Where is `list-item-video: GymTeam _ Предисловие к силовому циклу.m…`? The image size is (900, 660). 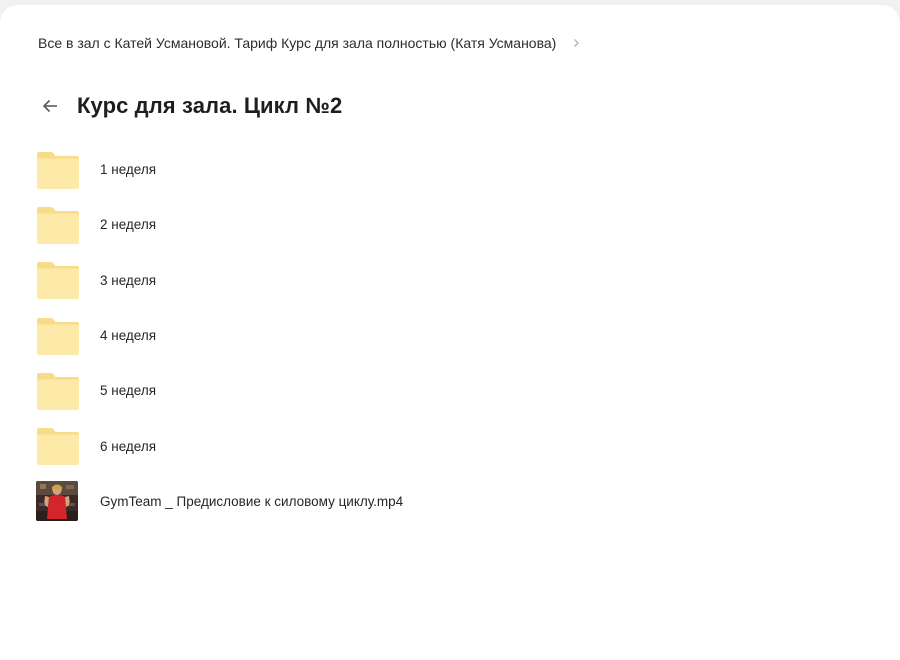
list-item-video: GymTeam _ Предисловие к силовому циклу.m… is located at coordinates (446, 501).